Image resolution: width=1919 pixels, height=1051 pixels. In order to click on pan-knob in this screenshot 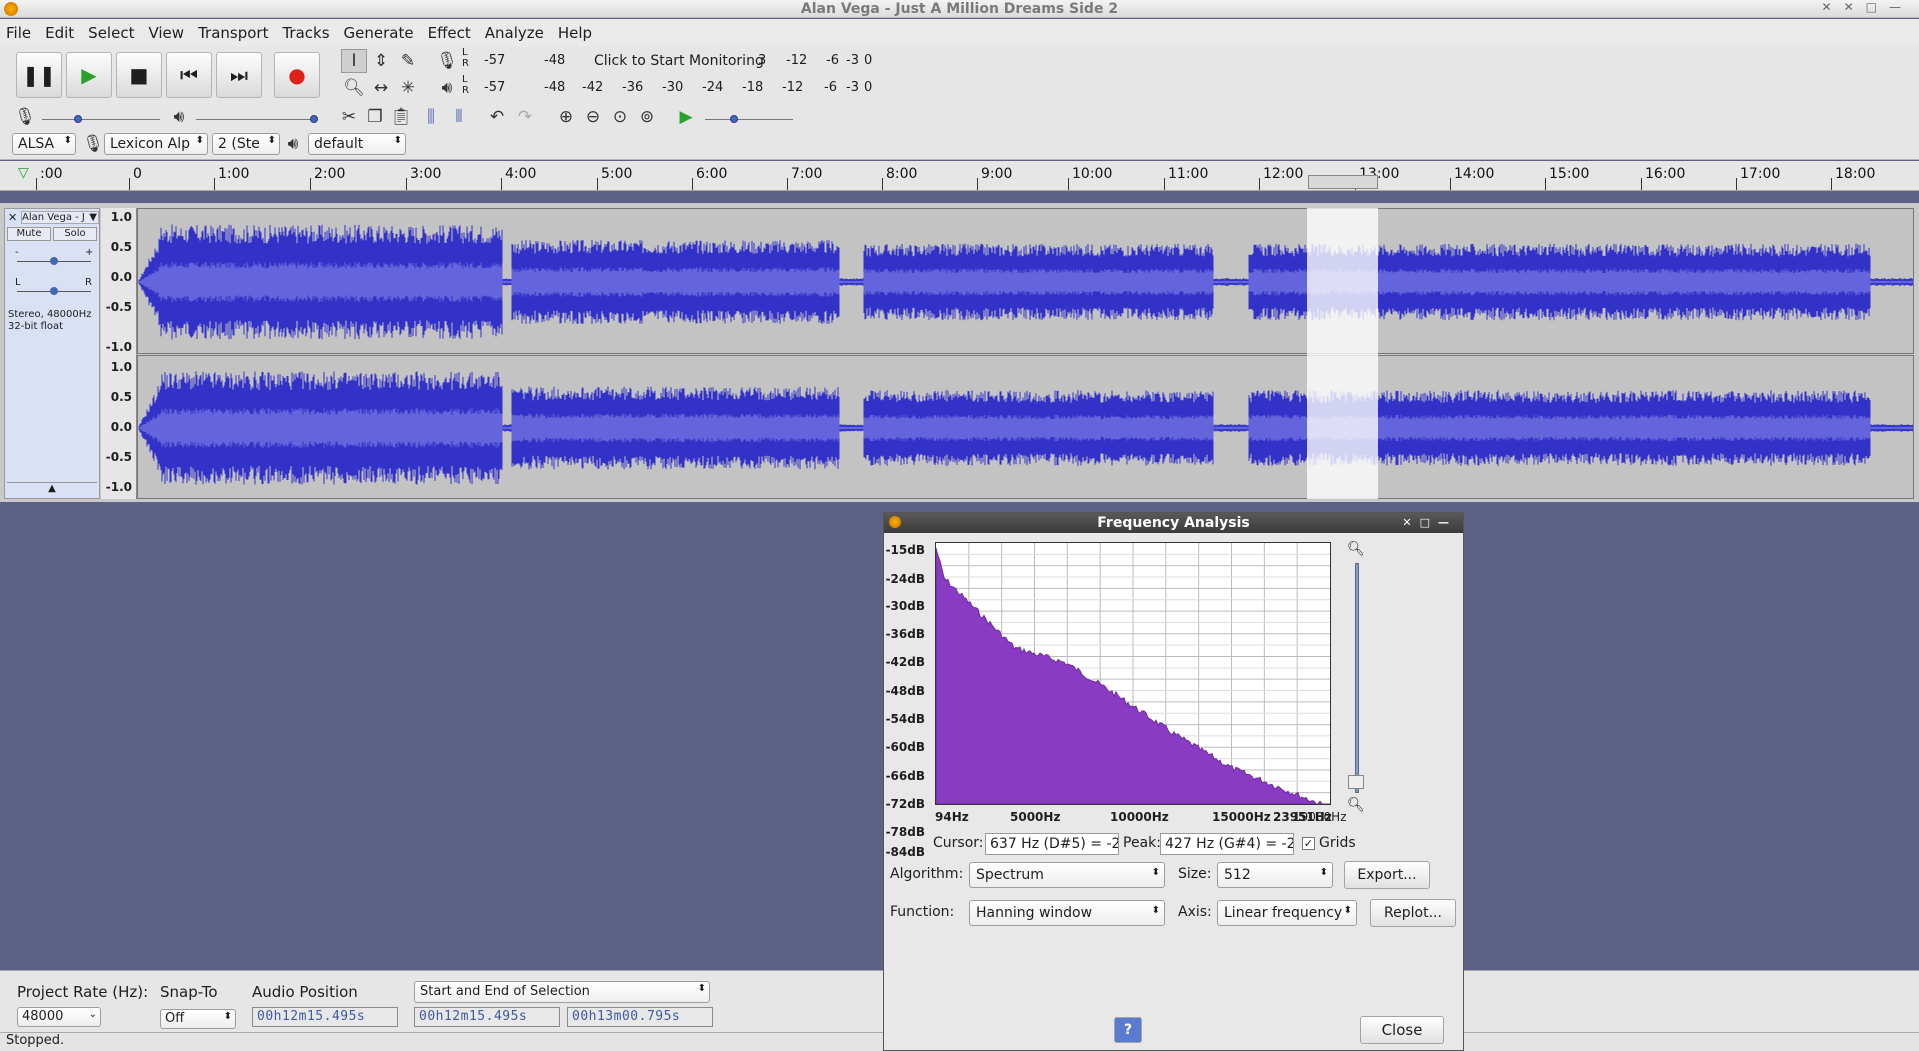, I will do `click(54, 291)`.